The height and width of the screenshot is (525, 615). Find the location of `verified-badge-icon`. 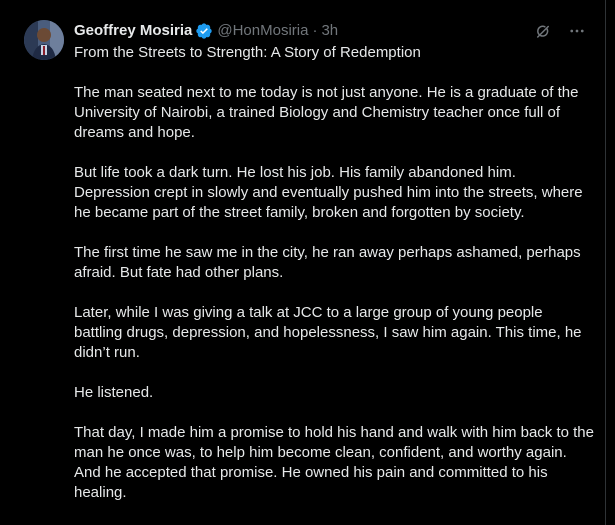

verified-badge-icon is located at coordinates (204, 31).